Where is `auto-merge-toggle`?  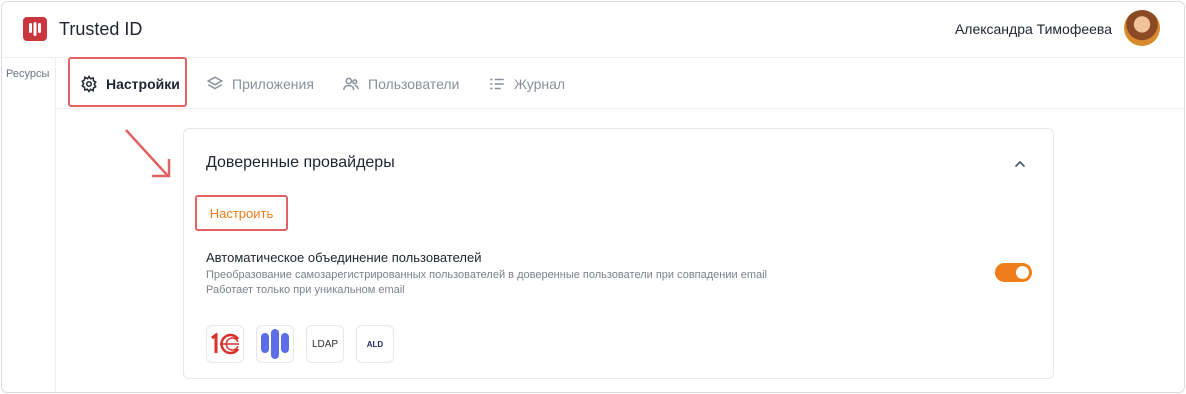 auto-merge-toggle is located at coordinates (1013, 272).